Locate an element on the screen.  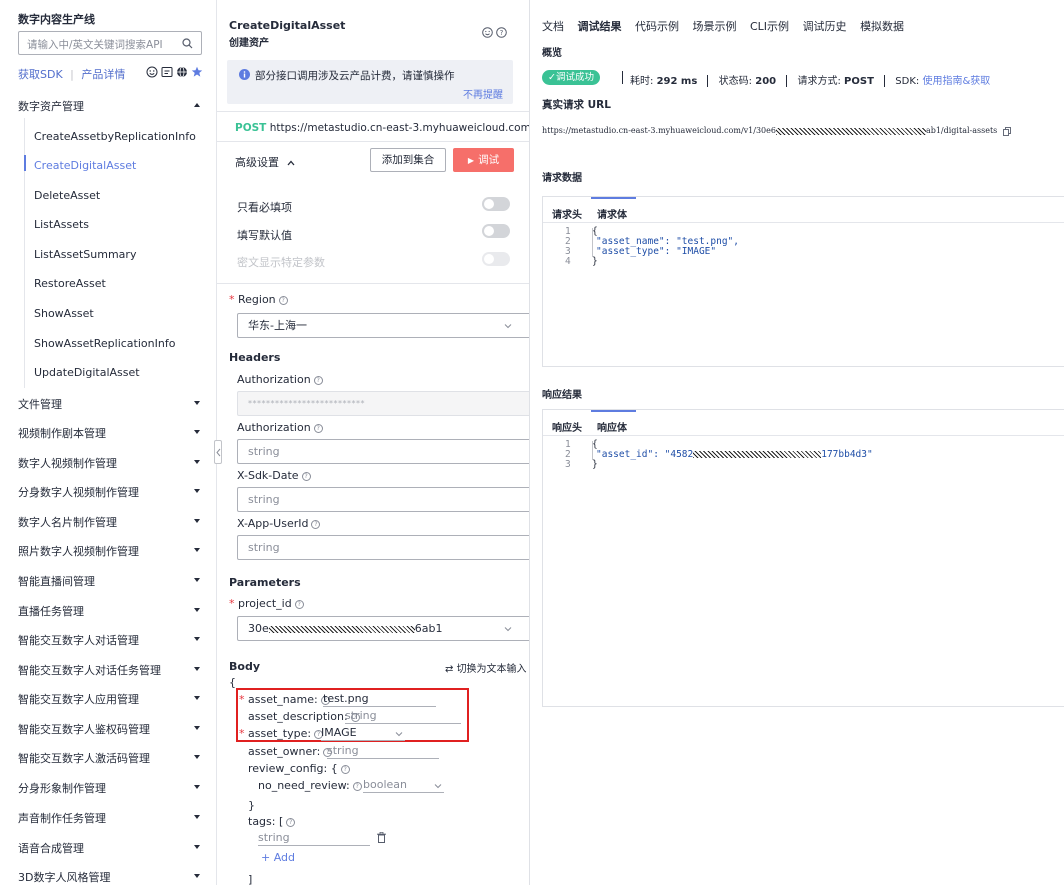
tab-debug-result: 调试结果 is located at coordinates (600, 26).